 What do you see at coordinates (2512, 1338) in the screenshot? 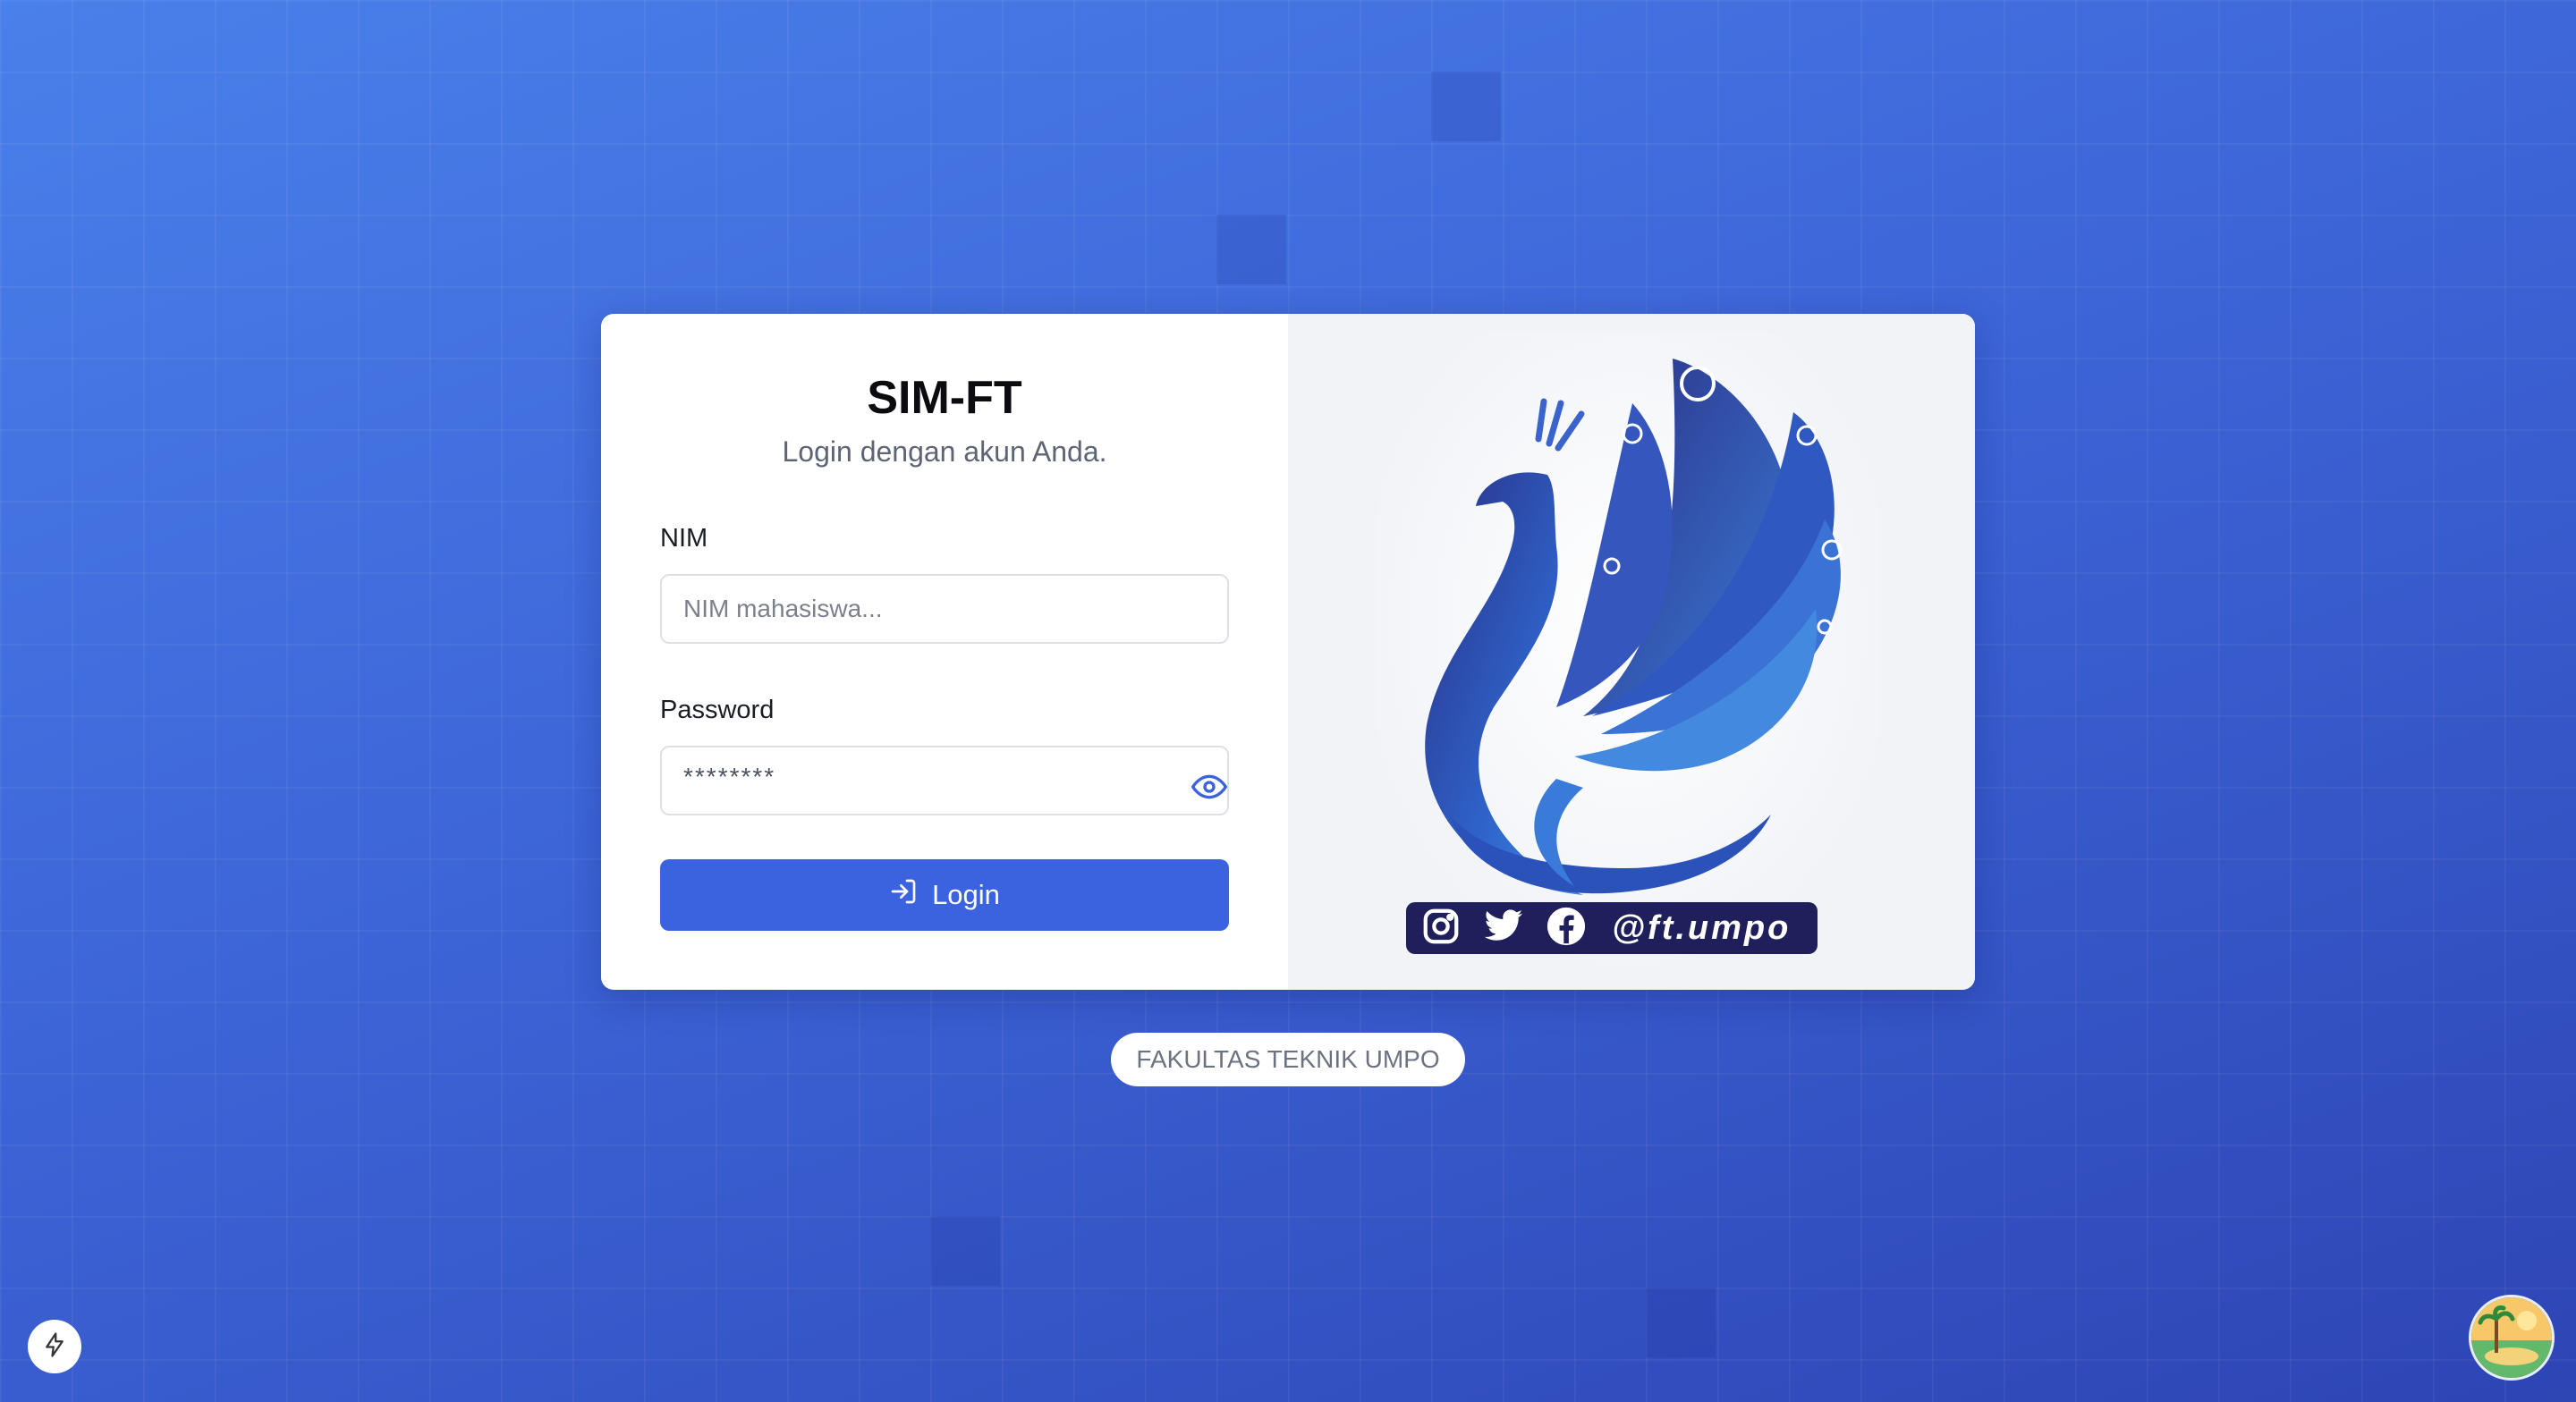
I see `avatar` at bounding box center [2512, 1338].